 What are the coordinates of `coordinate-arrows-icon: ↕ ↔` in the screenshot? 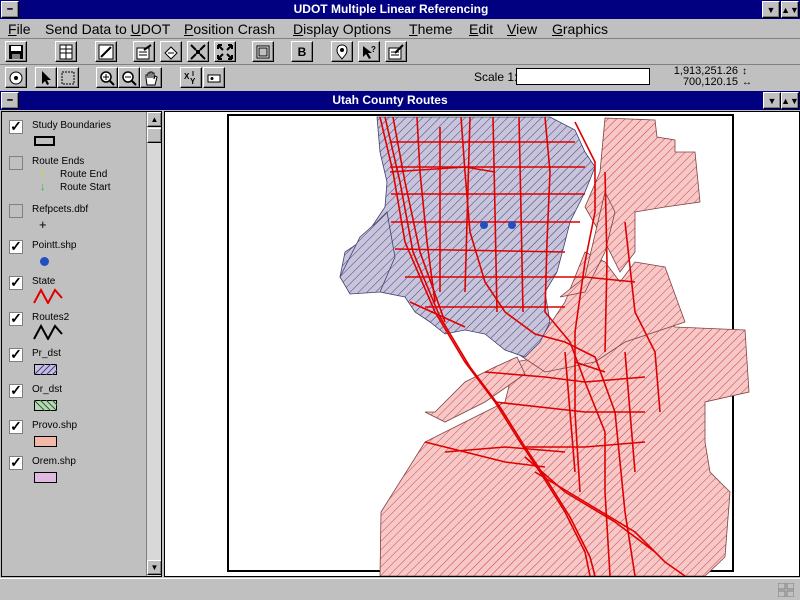 It's located at (747, 77).